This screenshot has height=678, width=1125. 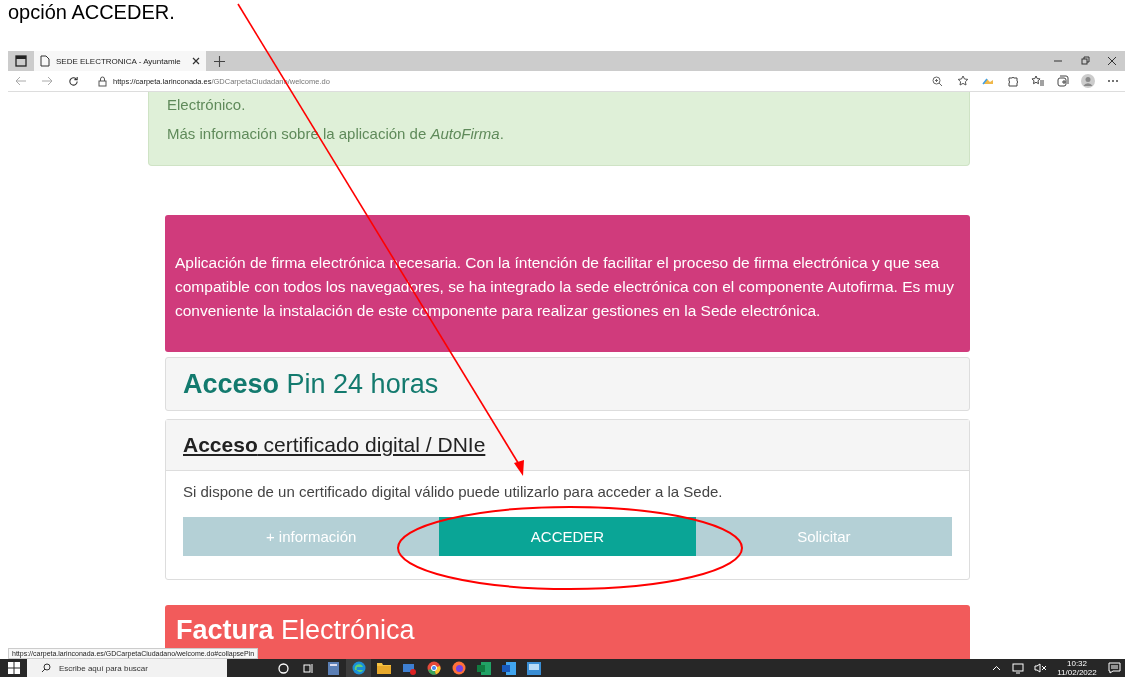 What do you see at coordinates (311, 384) in the screenshot?
I see `panel-title: Acceso Pin 24 horas` at bounding box center [311, 384].